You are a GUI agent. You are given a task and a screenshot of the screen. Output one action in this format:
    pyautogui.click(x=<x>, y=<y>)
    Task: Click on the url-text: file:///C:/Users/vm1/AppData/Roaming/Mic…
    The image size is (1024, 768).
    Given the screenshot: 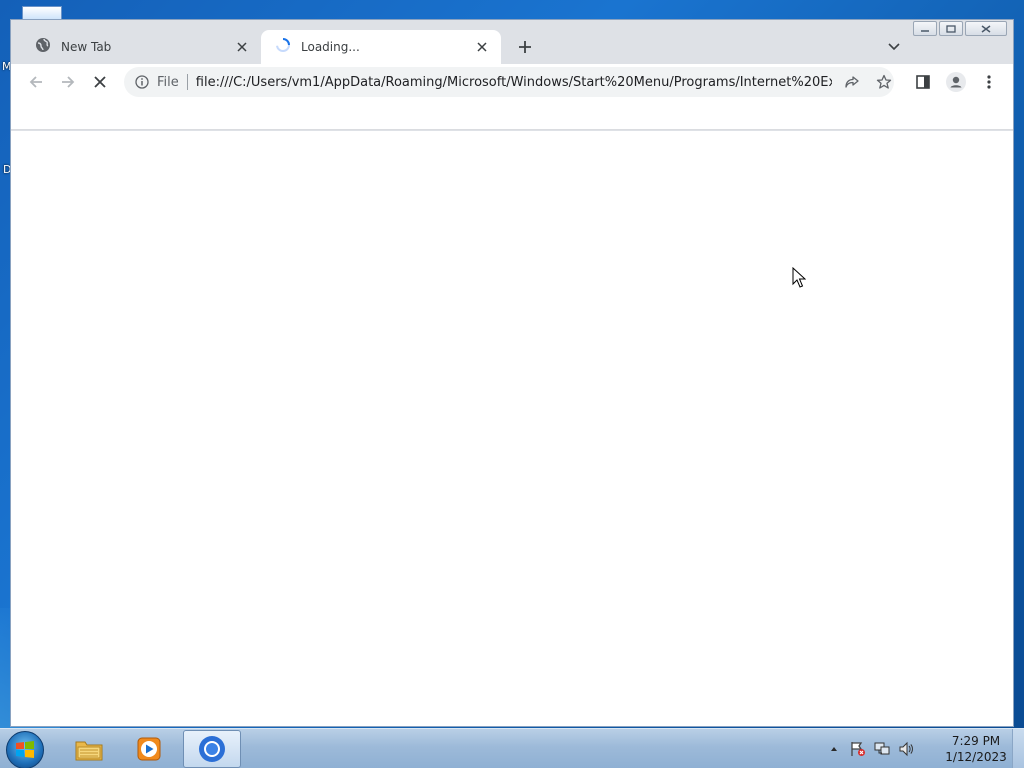 What is the action you would take?
    pyautogui.click(x=514, y=82)
    